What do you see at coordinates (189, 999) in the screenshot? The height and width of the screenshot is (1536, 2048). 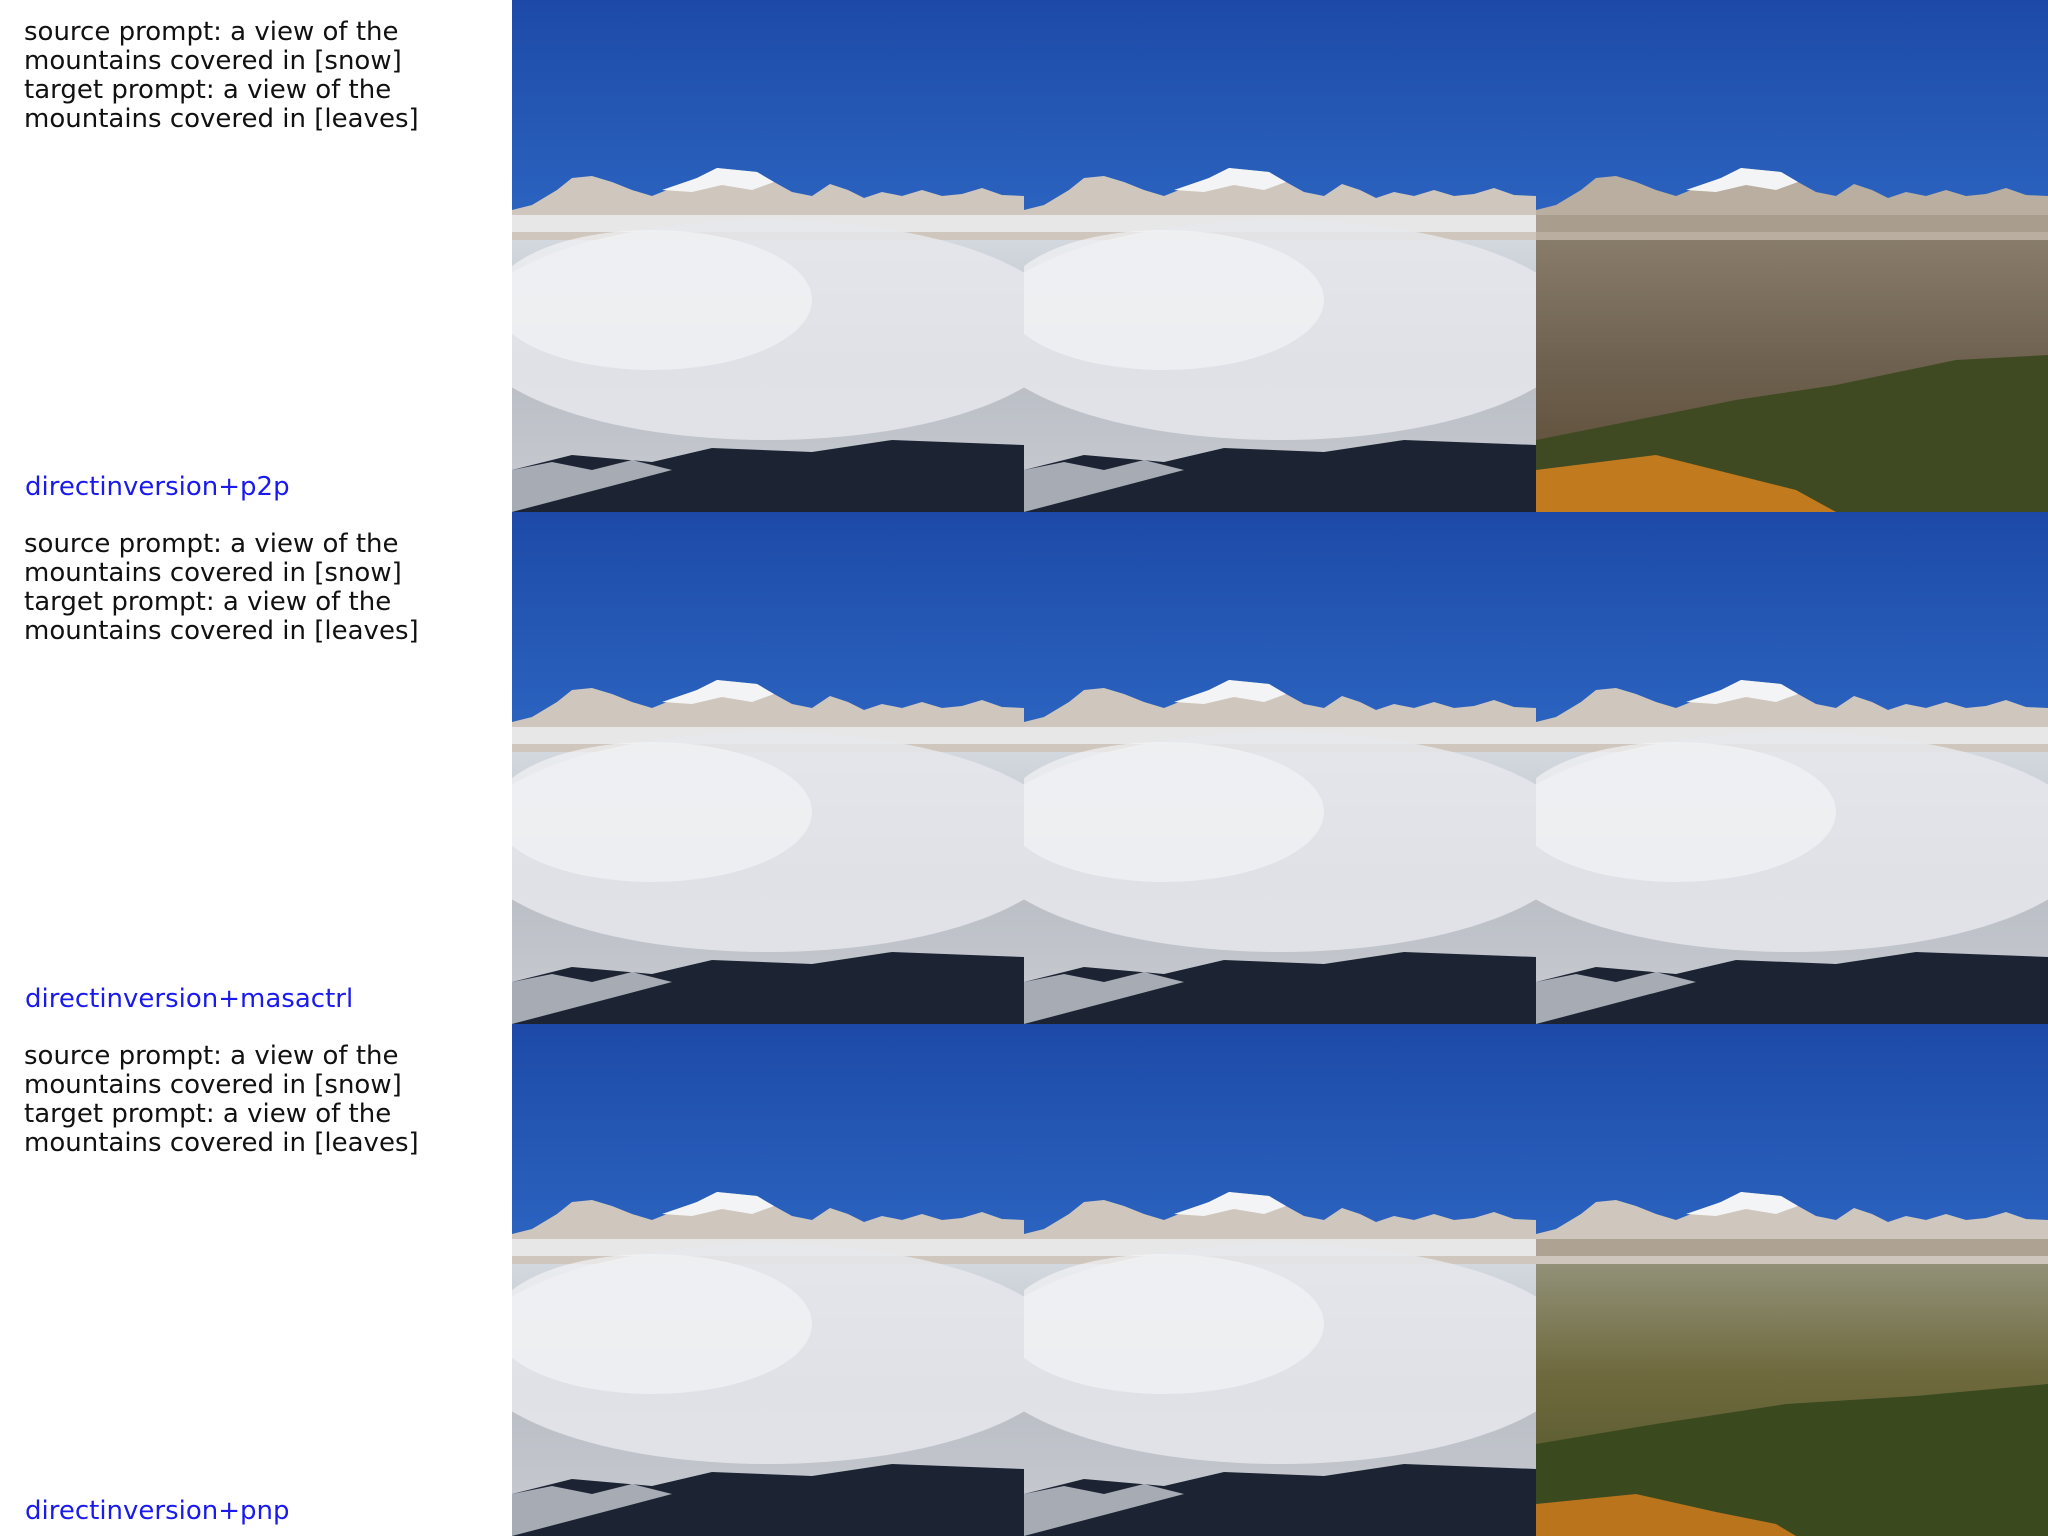 I see `method-label: directinversion+masactrl` at bounding box center [189, 999].